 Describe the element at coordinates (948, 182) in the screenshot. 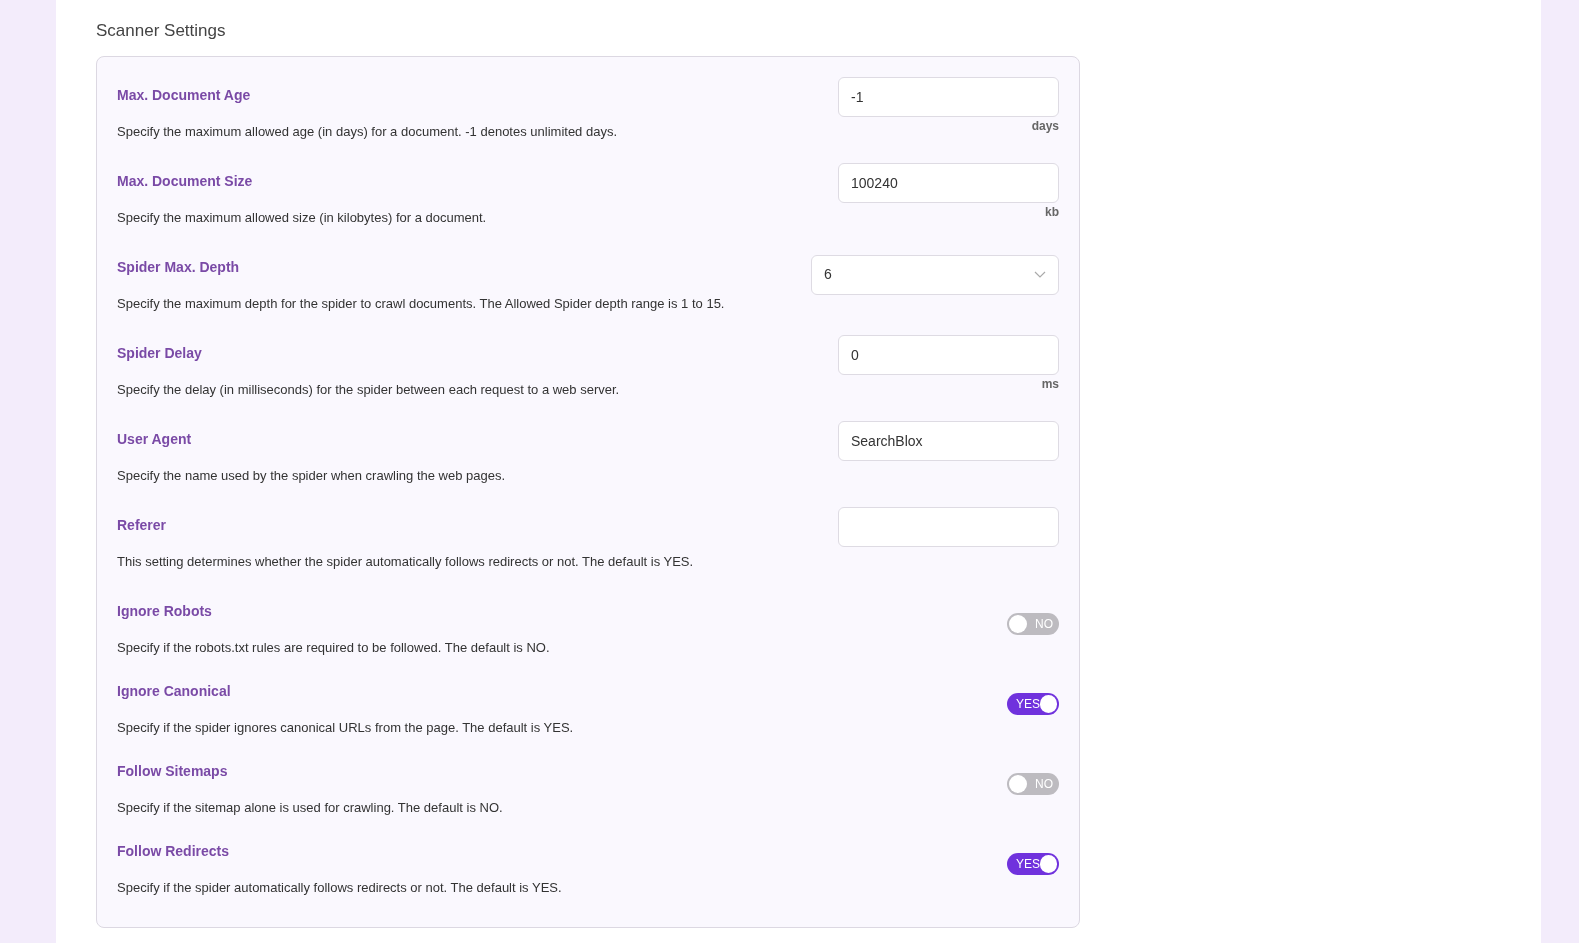

I see `text-field: 100240` at that location.